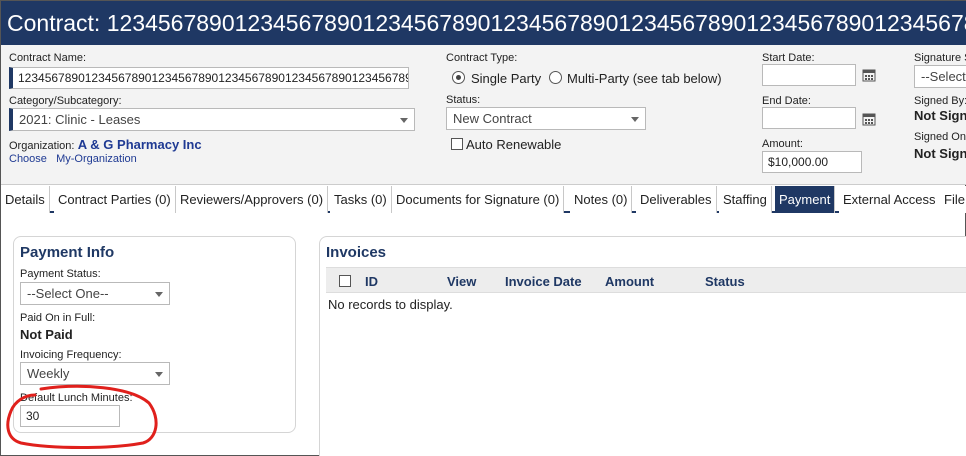 This screenshot has height=456, width=966. Describe the element at coordinates (42, 146) in the screenshot. I see `organization-label: Organization:` at that location.